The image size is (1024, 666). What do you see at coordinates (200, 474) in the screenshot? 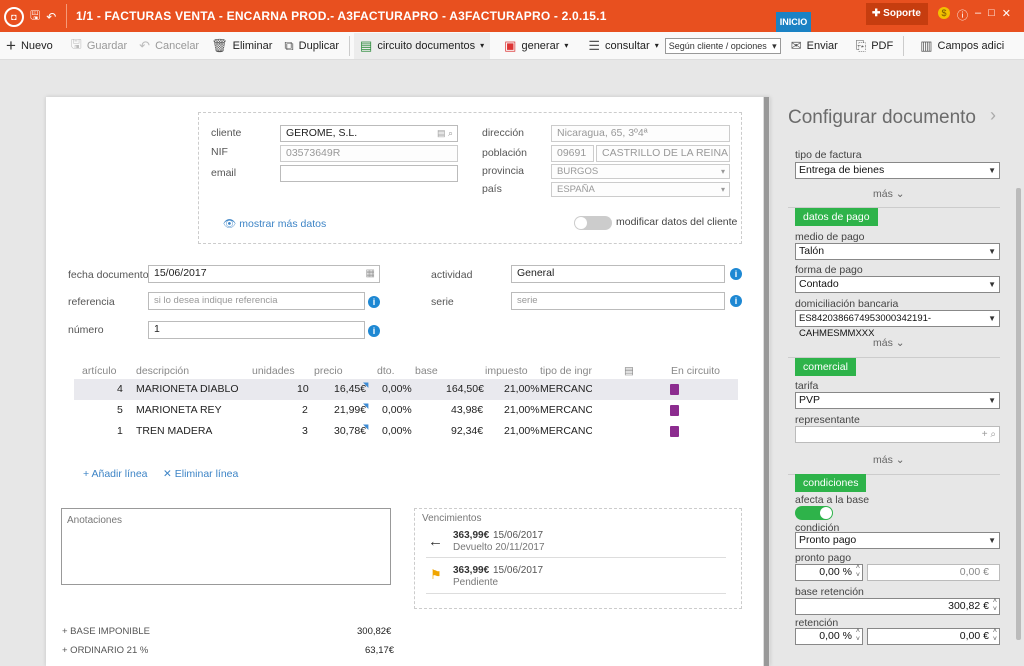
I see `delete-line-link: ✕ Eliminar línea` at bounding box center [200, 474].